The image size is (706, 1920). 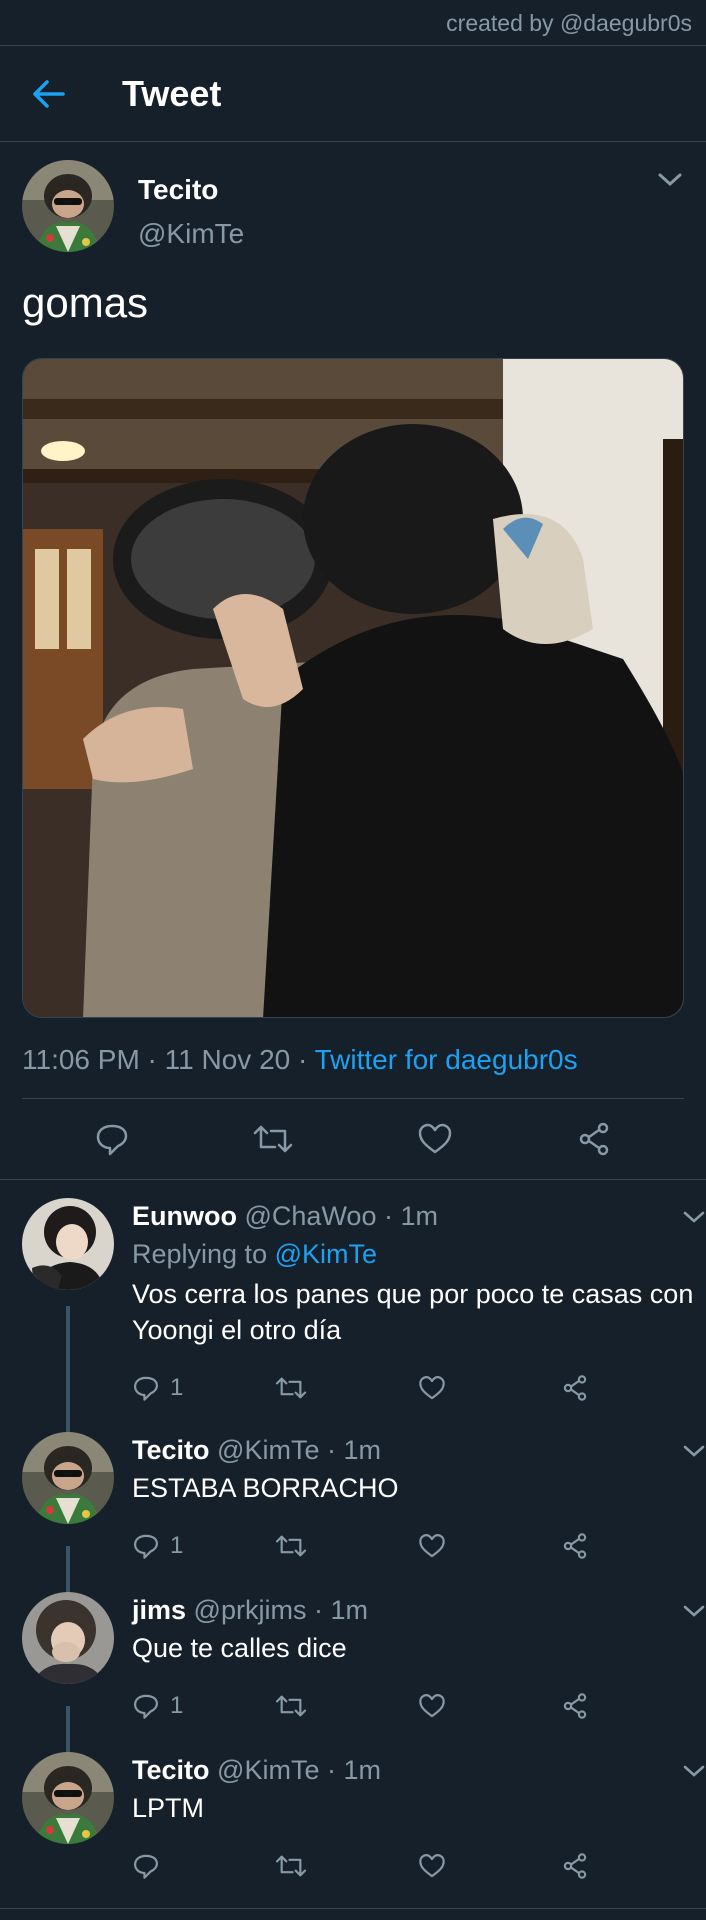 I want to click on replying-to-line: Replying to @KimTe, so click(x=418, y=1254).